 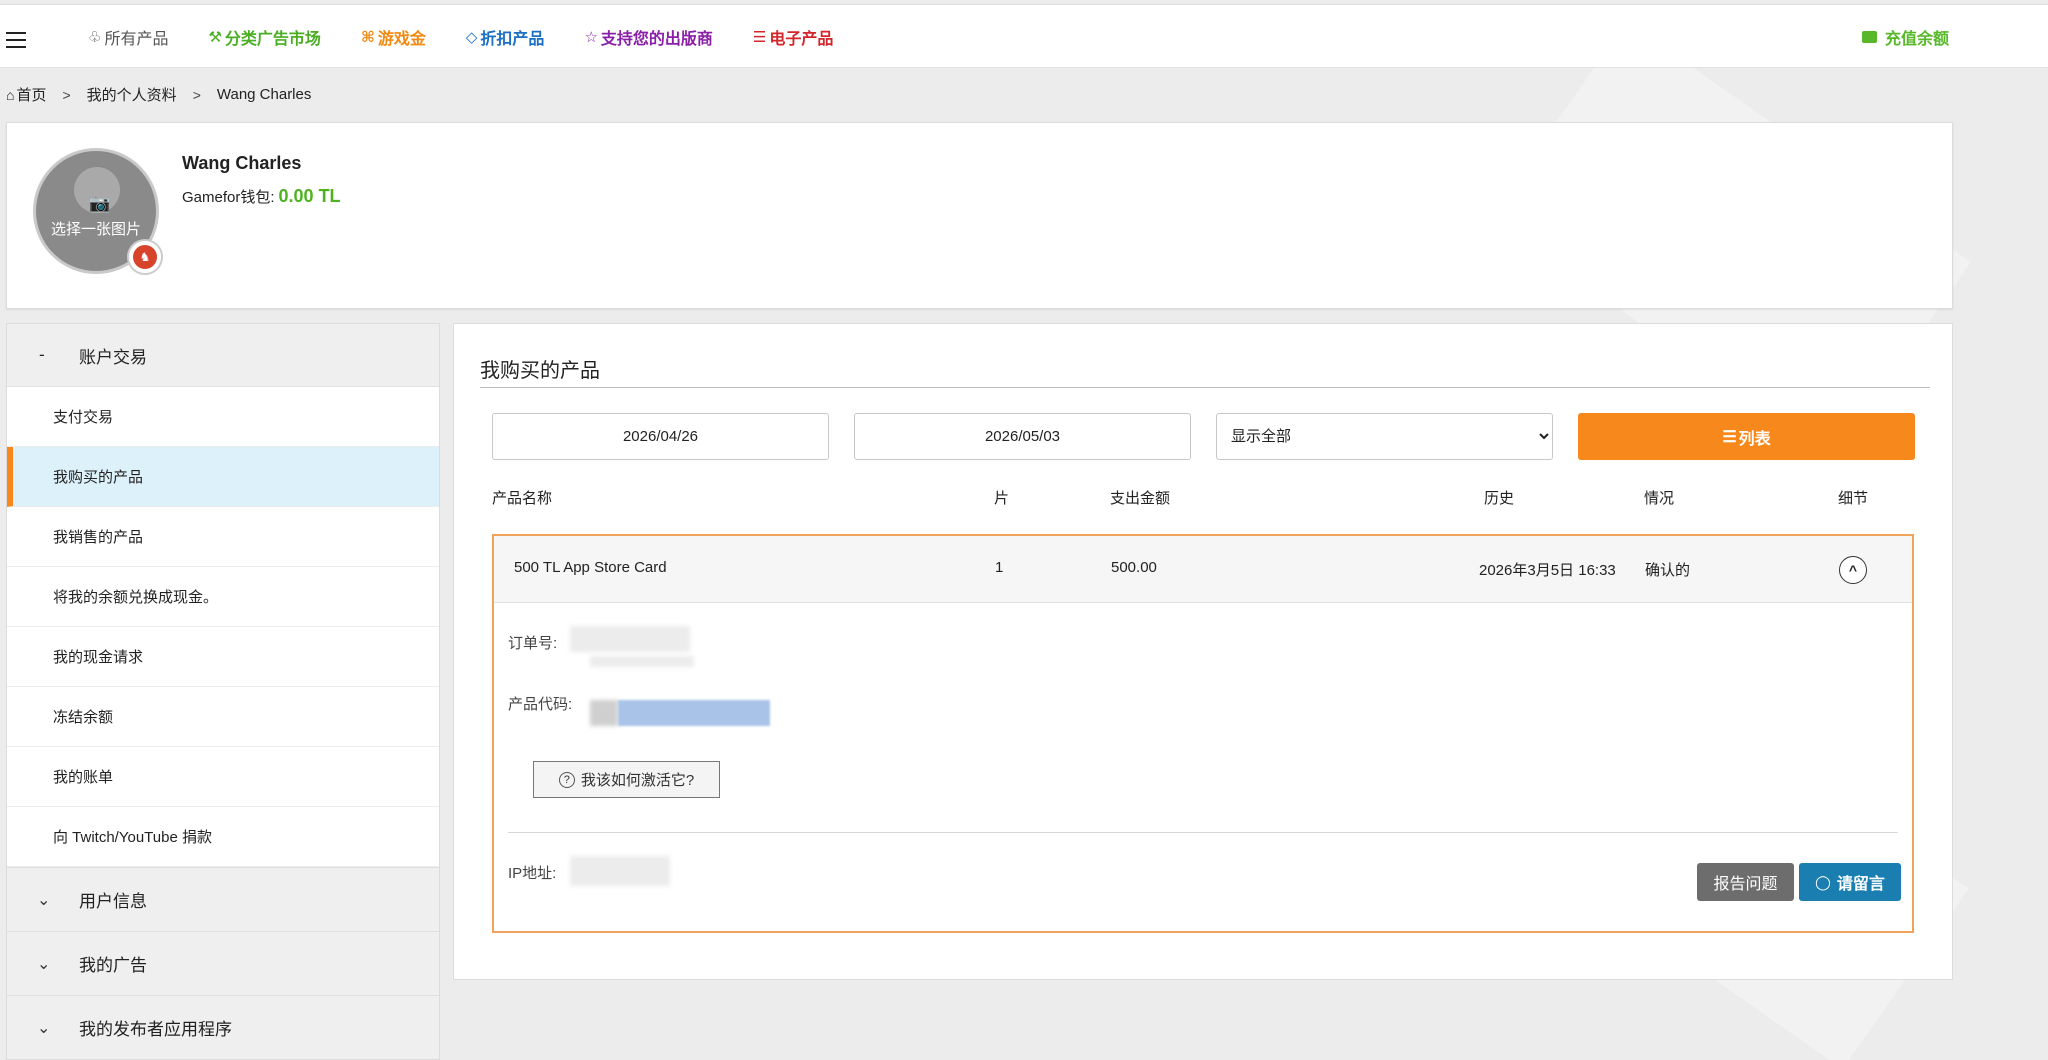 I want to click on column-header-amount: 支出金额, so click(x=1140, y=498).